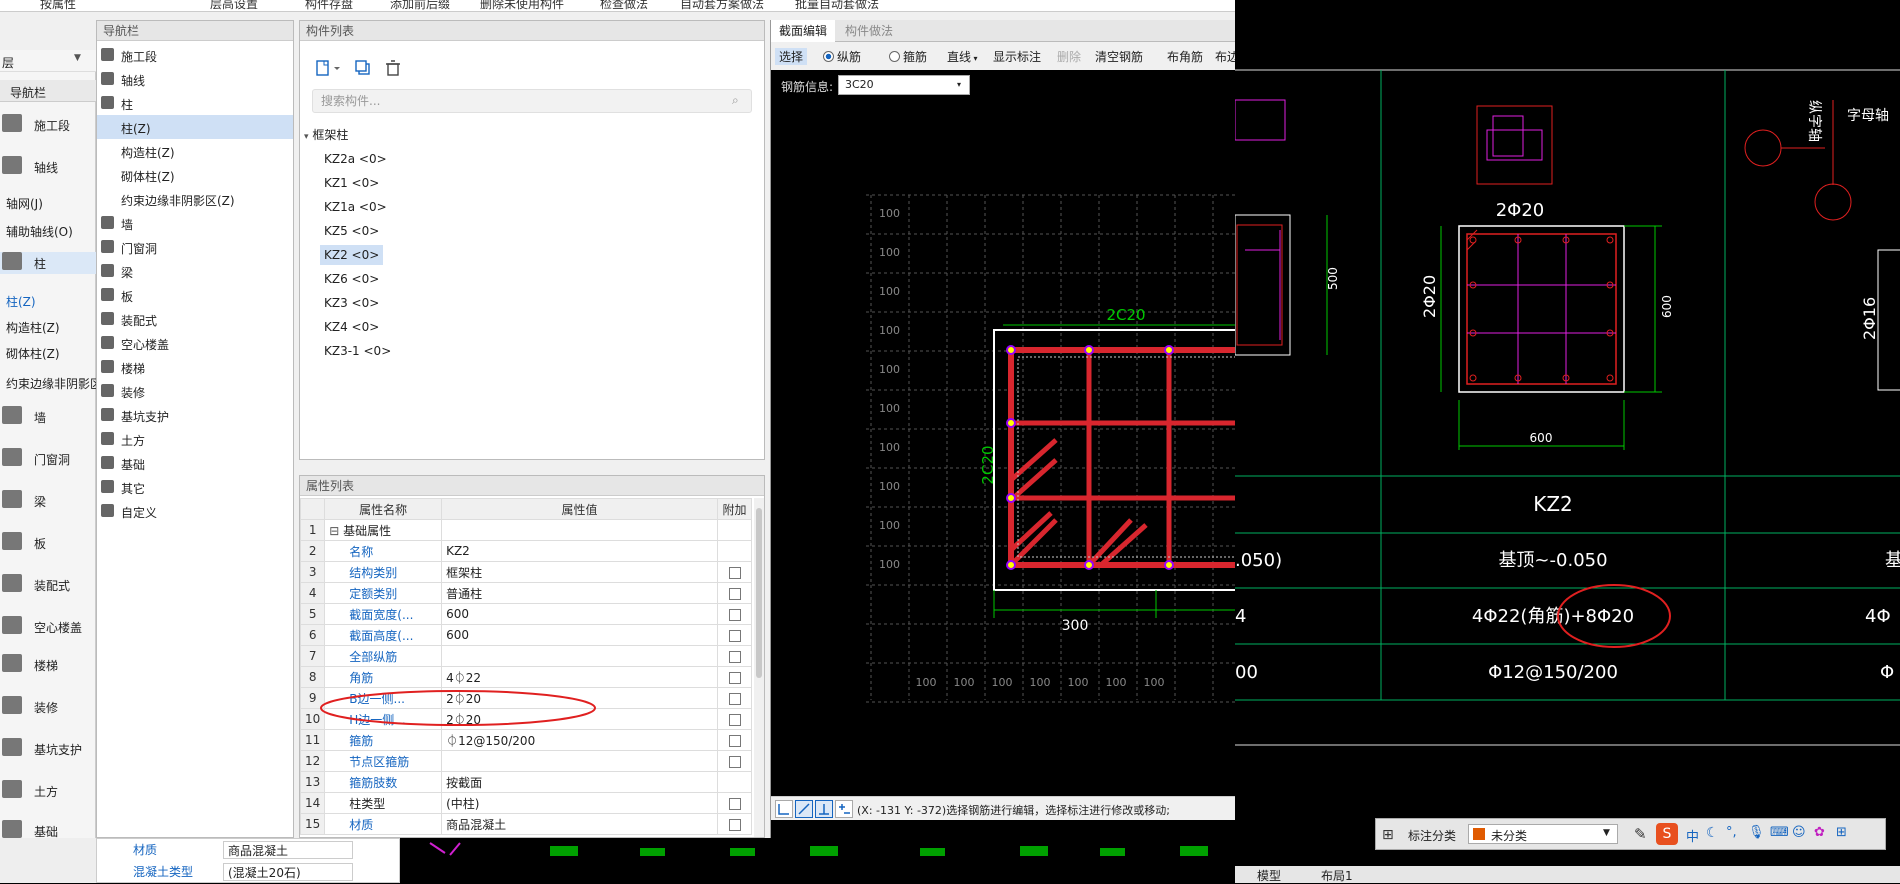 The width and height of the screenshot is (1900, 884). I want to click on left-nav-item: 轴网(J), so click(48, 203).